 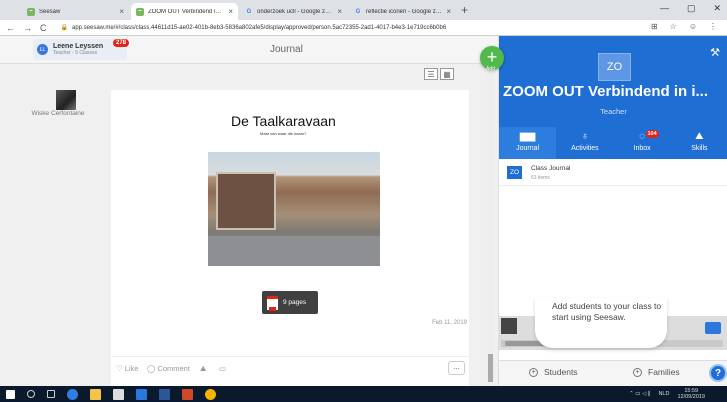 What do you see at coordinates (713, 328) in the screenshot?
I see `folder-thumb` at bounding box center [713, 328].